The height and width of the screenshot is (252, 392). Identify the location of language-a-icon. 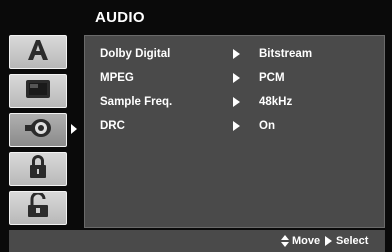
(38, 52).